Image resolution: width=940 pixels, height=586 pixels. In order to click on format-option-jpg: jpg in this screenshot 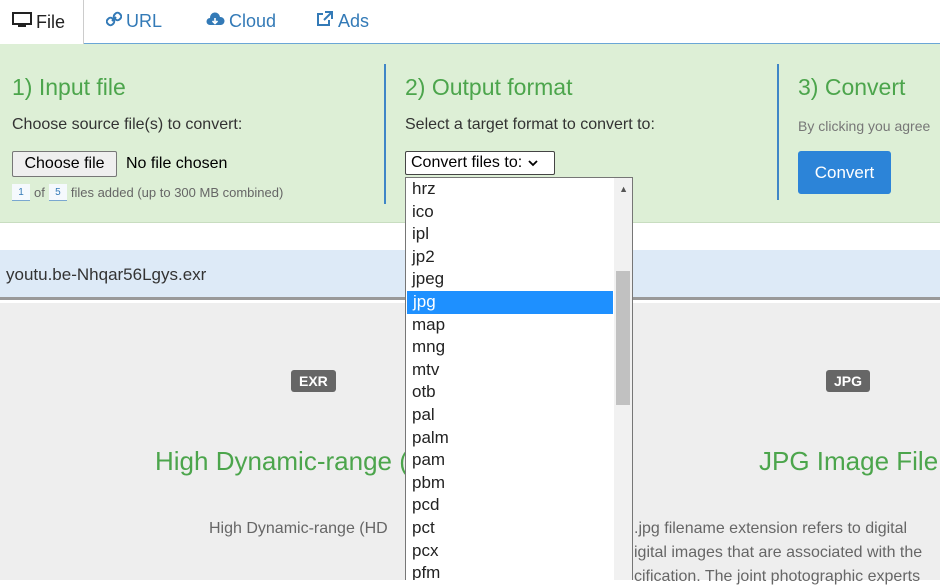, I will do `click(510, 302)`.